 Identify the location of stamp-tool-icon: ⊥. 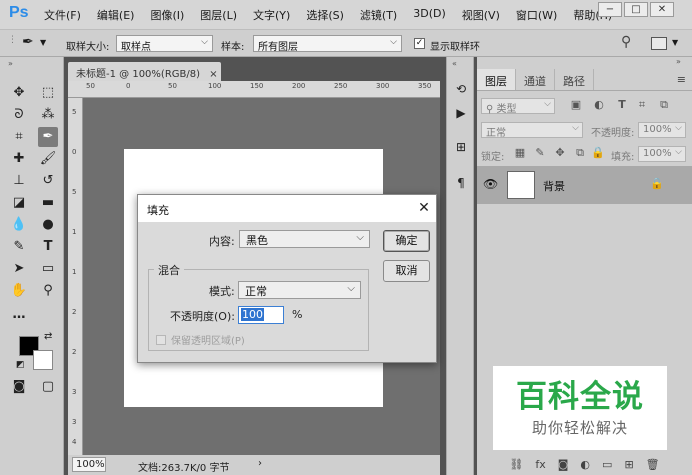
(19, 181).